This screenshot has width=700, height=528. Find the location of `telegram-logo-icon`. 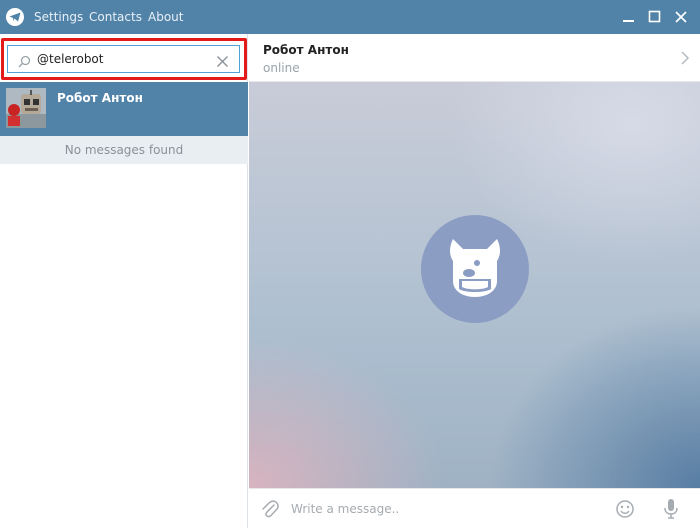

telegram-logo-icon is located at coordinates (15, 17).